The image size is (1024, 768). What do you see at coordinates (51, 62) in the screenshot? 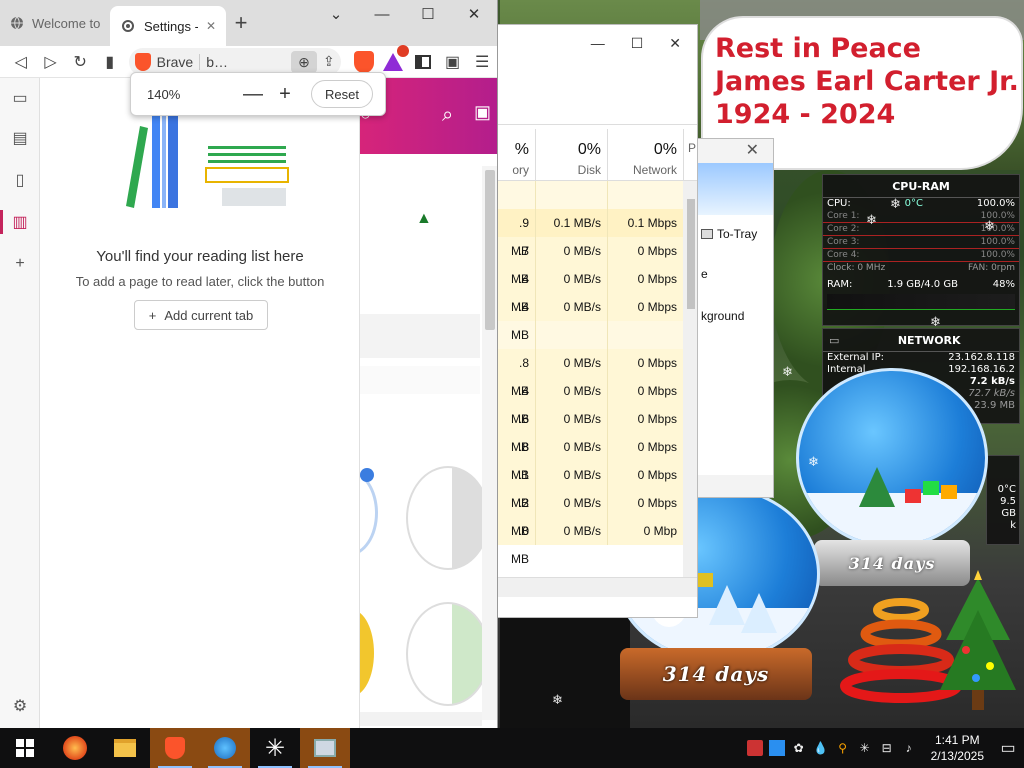
I see `forward-button: ▷` at bounding box center [51, 62].